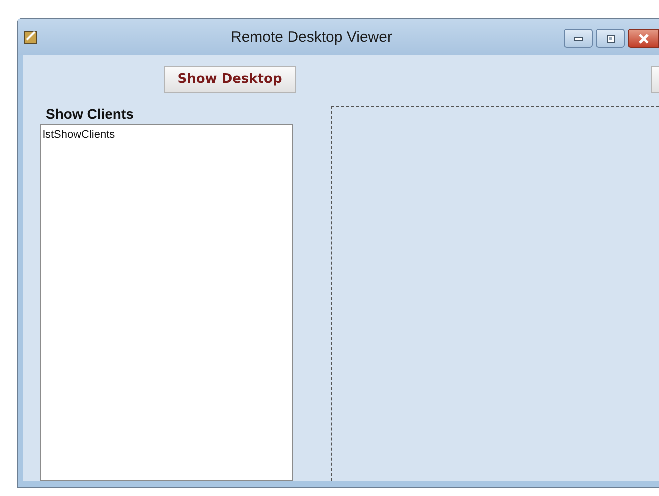 The height and width of the screenshot is (496, 659). I want to click on window-title: Remote Desktop Viewer, so click(311, 37).